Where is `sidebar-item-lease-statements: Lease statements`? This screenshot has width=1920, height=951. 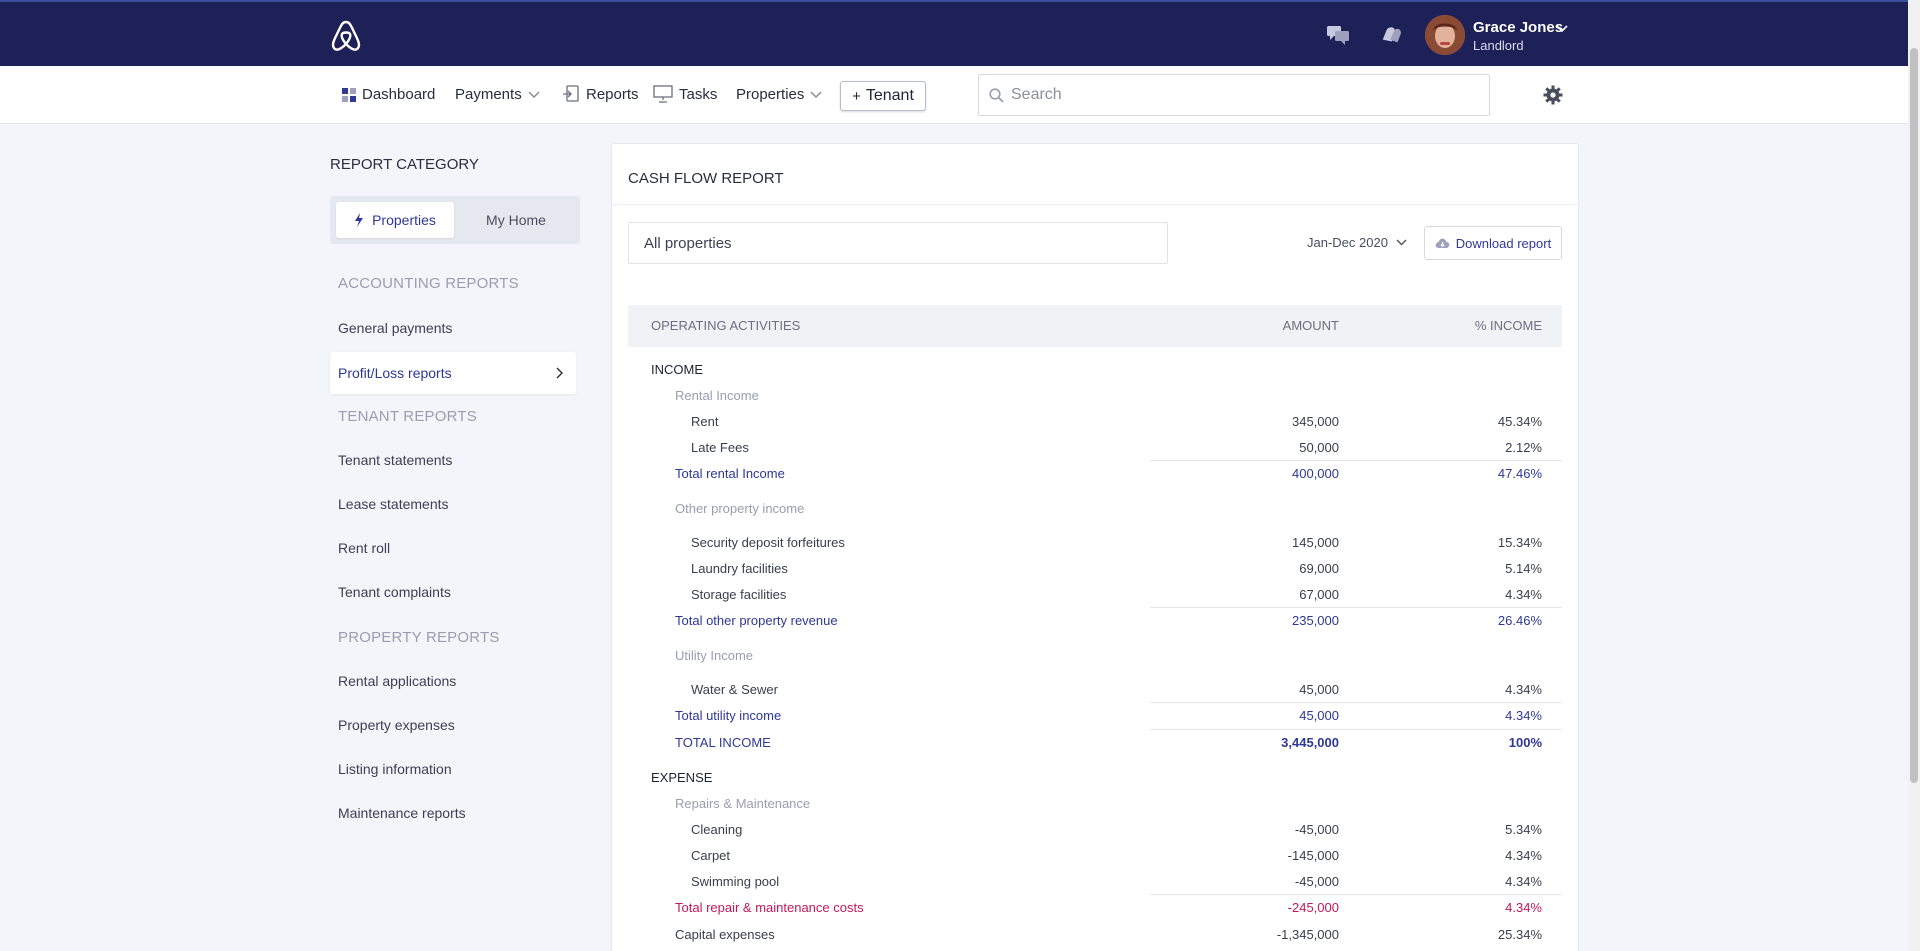 sidebar-item-lease-statements: Lease statements is located at coordinates (393, 504).